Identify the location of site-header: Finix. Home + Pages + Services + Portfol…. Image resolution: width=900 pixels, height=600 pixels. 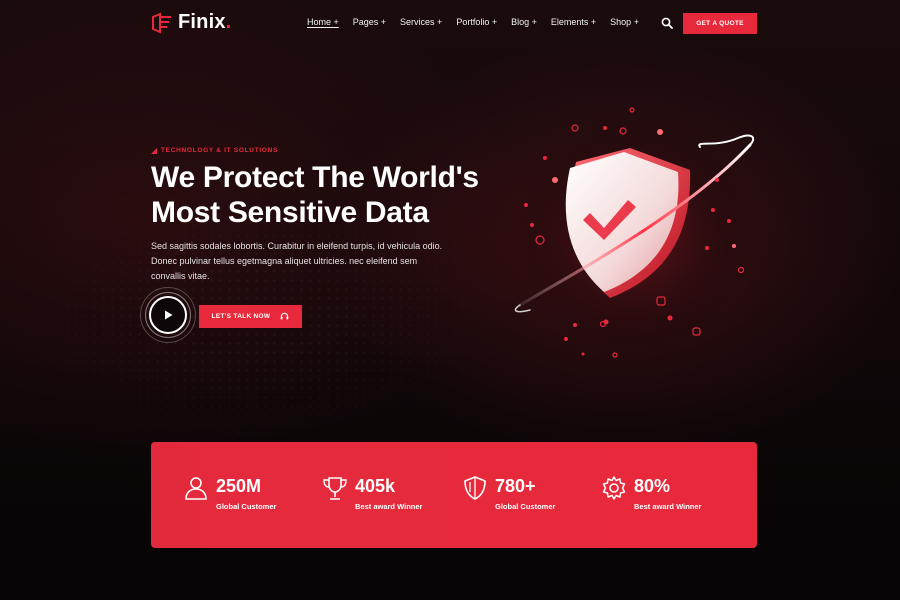
(450, 24).